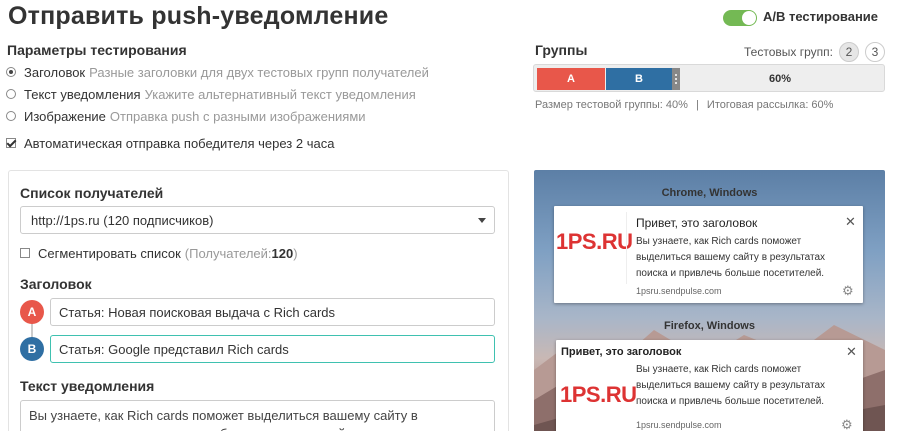 This screenshot has height=431, width=900. I want to click on chrome-site: 1psru.sendpulse.com, so click(679, 291).